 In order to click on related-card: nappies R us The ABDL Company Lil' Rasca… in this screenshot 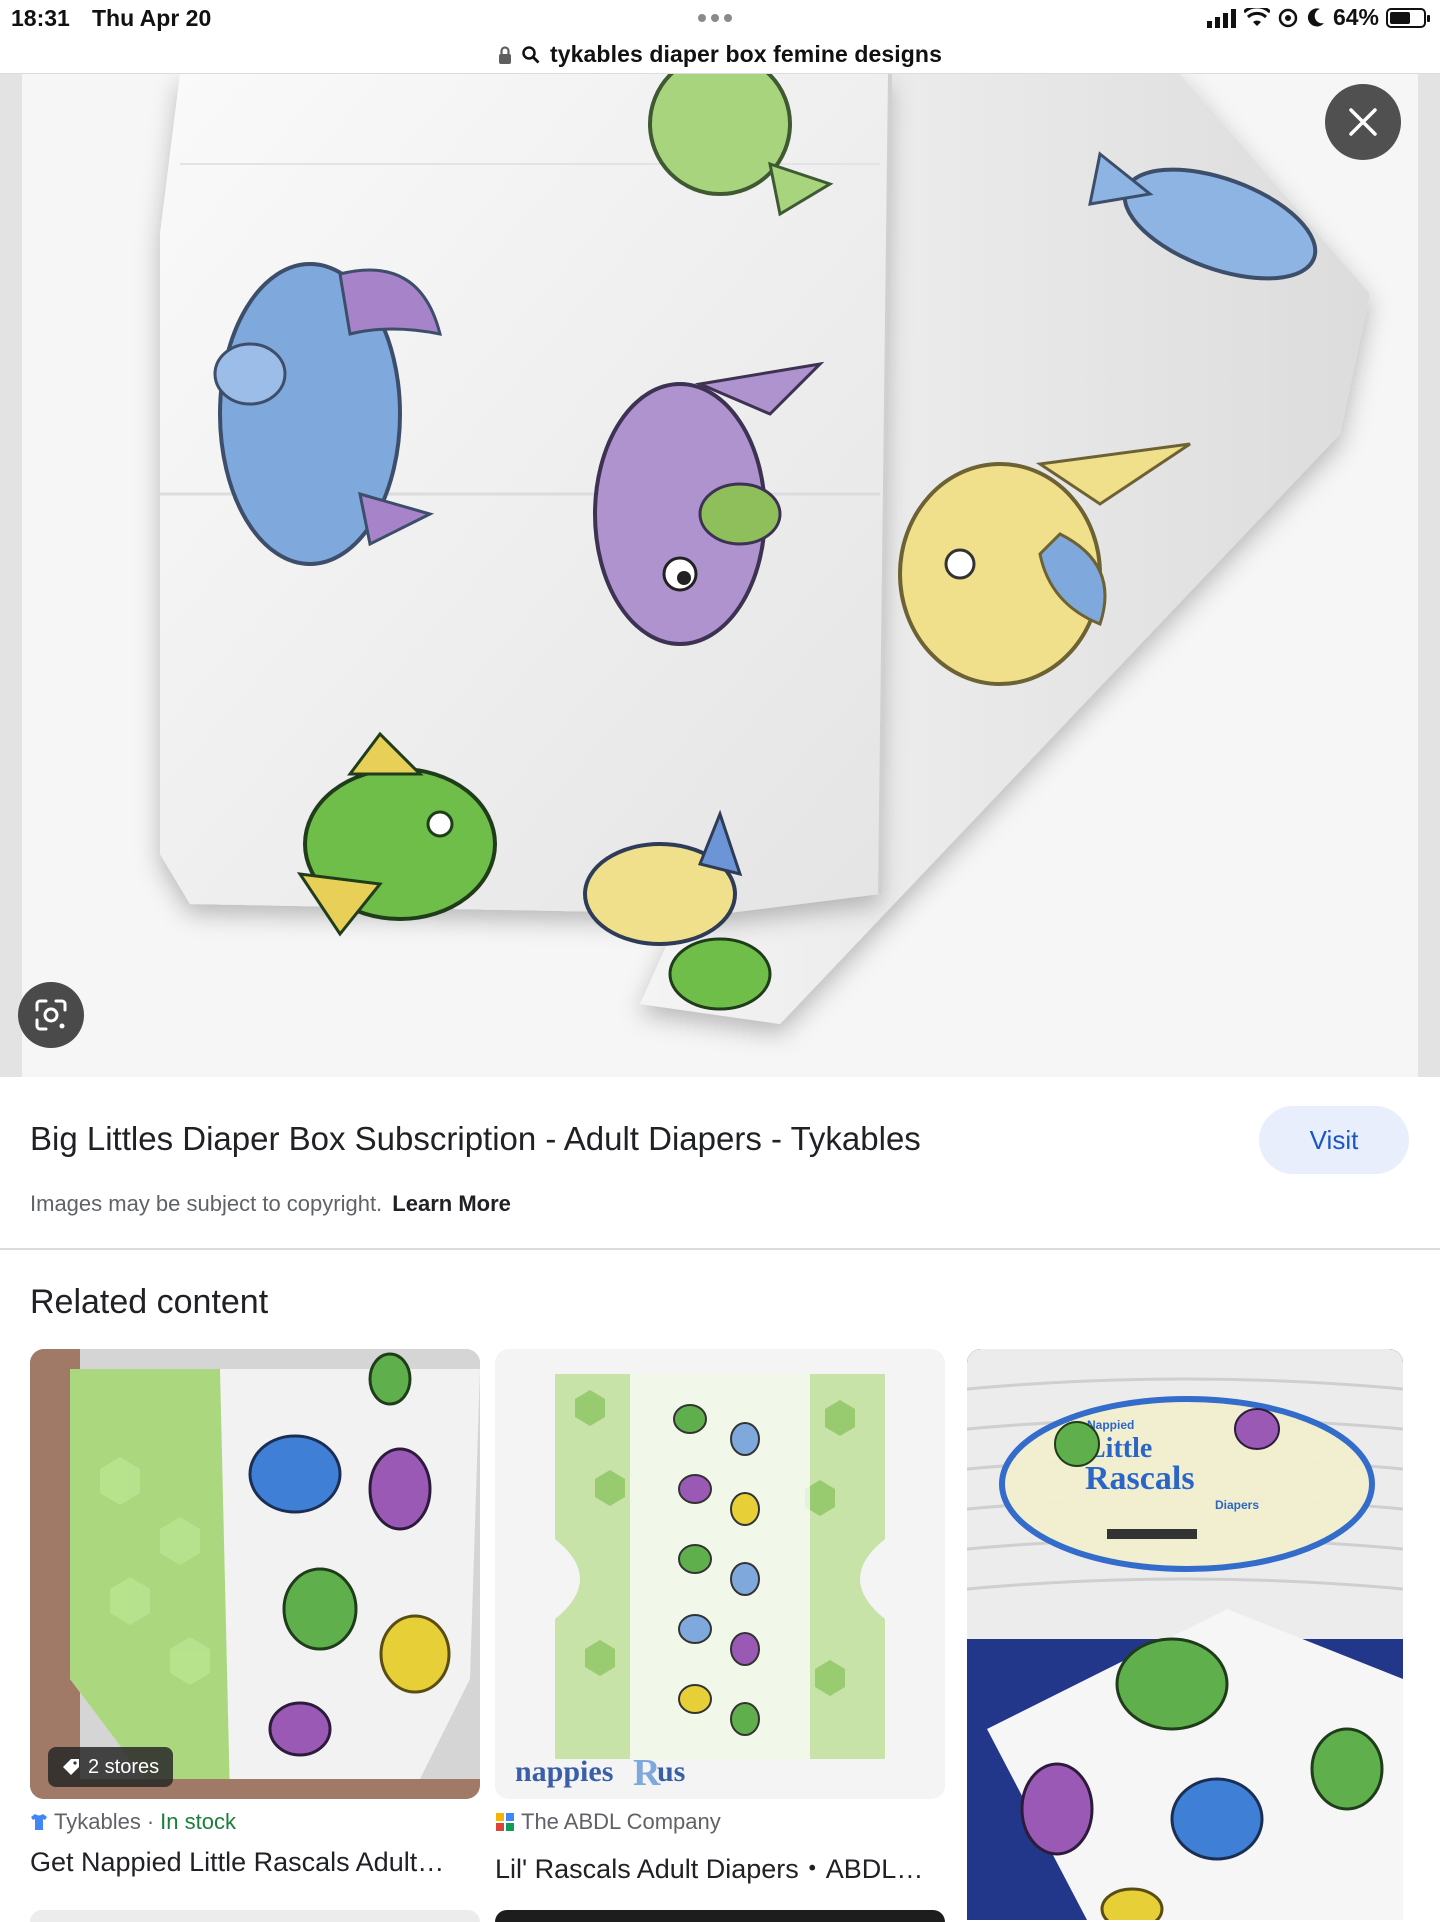, I will do `click(720, 1616)`.